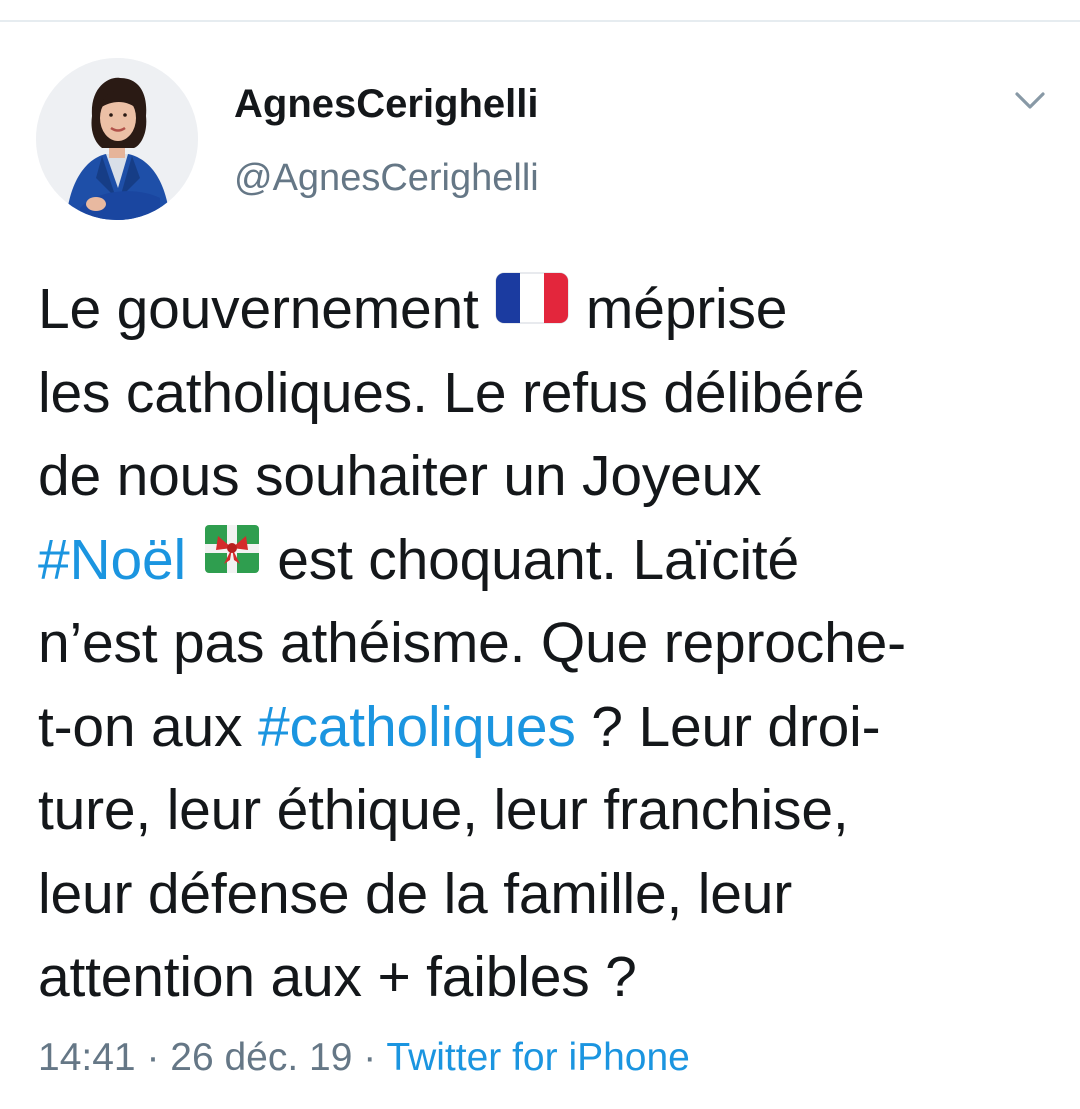 This screenshot has height=1109, width=1080. Describe the element at coordinates (386, 178) in the screenshot. I see `author-handle: @AgnesCerighelli` at that location.